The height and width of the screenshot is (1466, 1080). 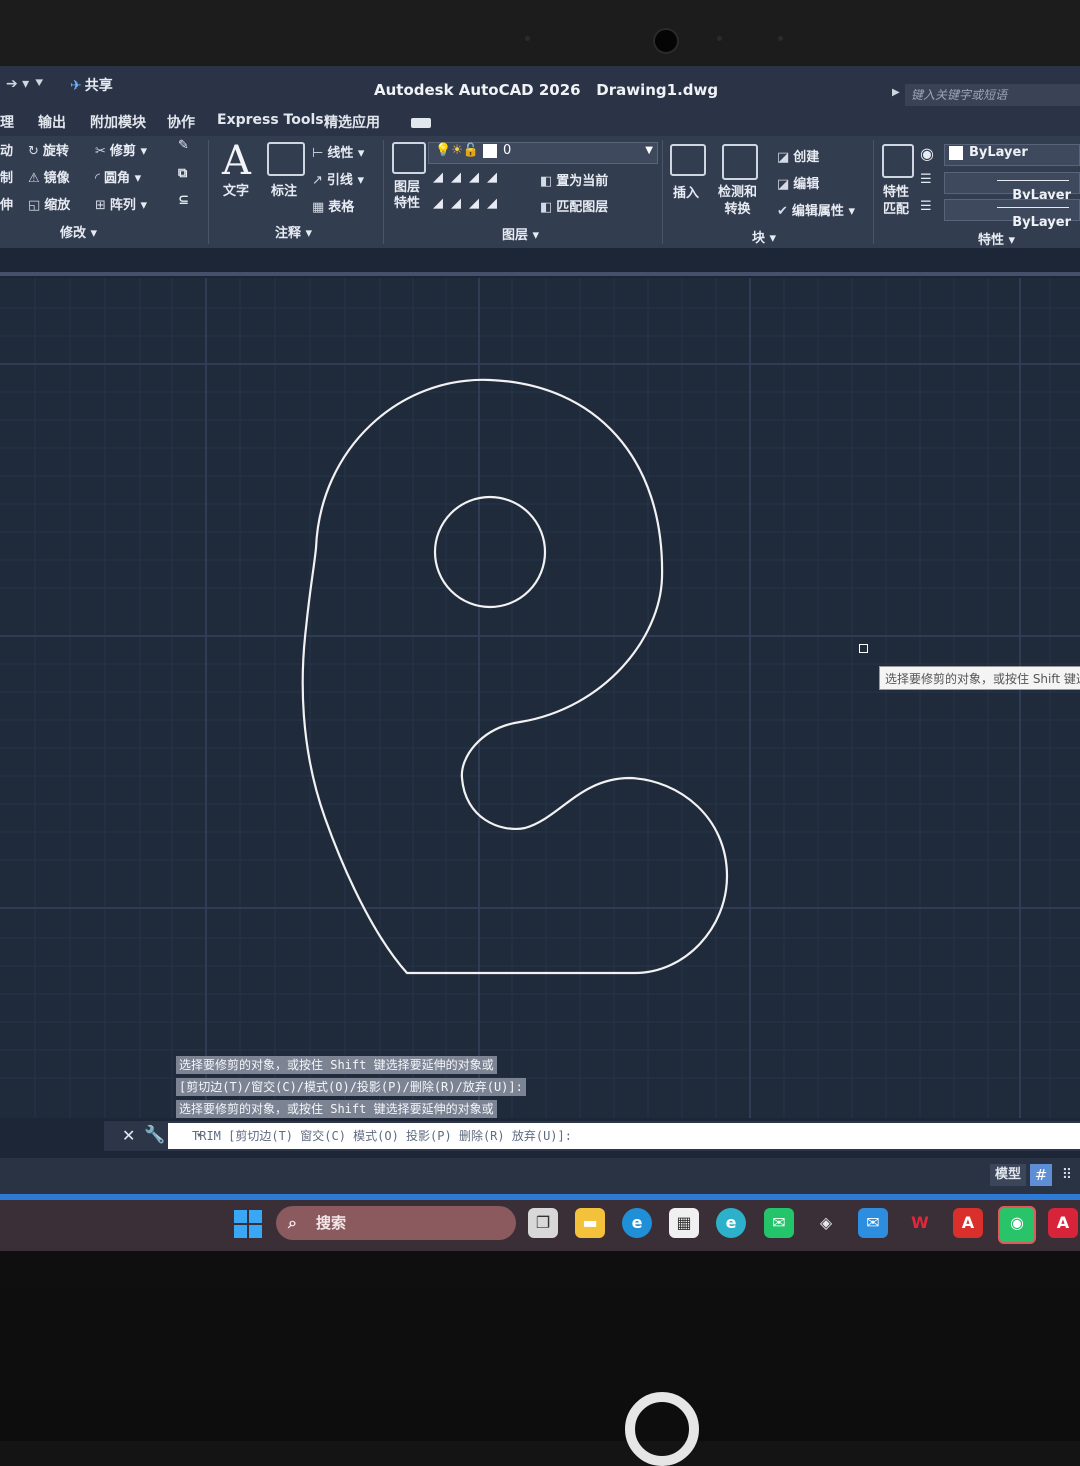 What do you see at coordinates (1017, 1225) in the screenshot?
I see `wechat-icon: ◉` at bounding box center [1017, 1225].